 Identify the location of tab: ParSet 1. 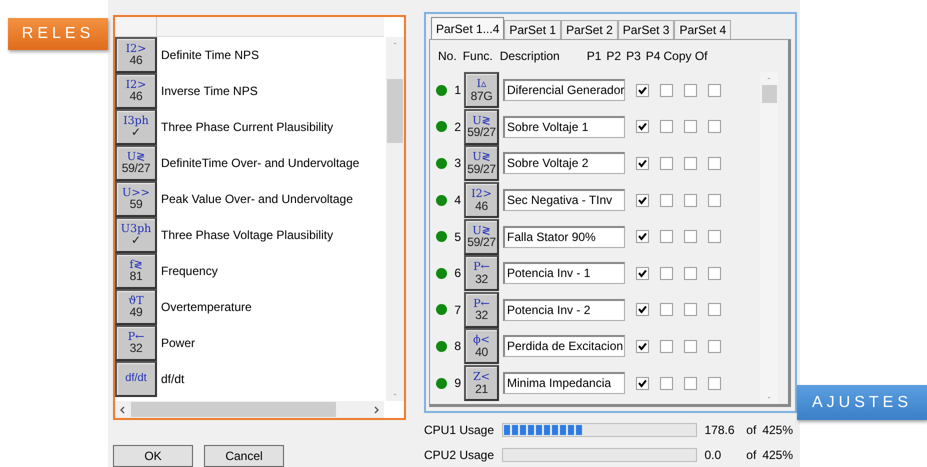
(533, 29).